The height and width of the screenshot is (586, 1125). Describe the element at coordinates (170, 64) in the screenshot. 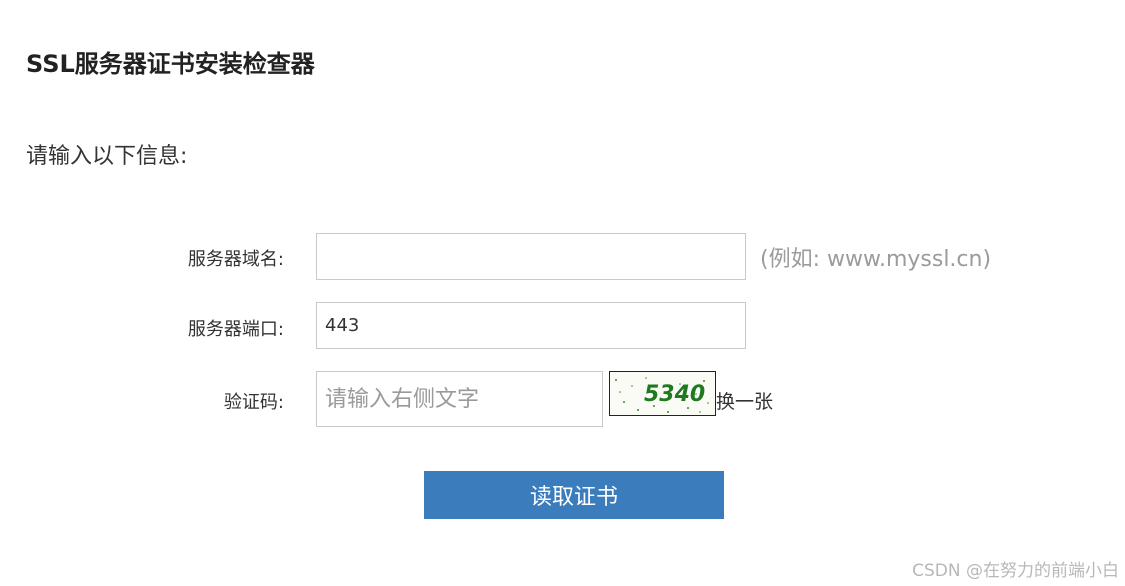

I see `page-title: SSL服务器证书安装检查器` at that location.